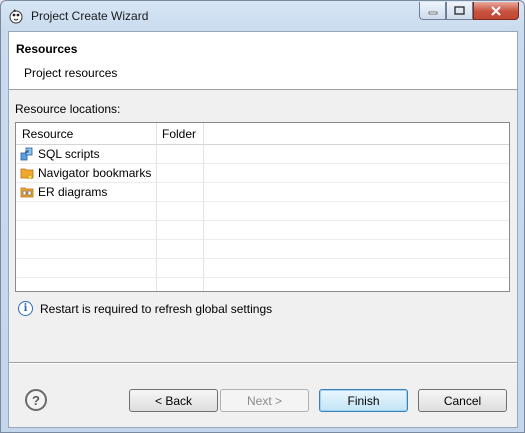 The width and height of the screenshot is (525, 433). I want to click on page-title: Resources, so click(47, 49).